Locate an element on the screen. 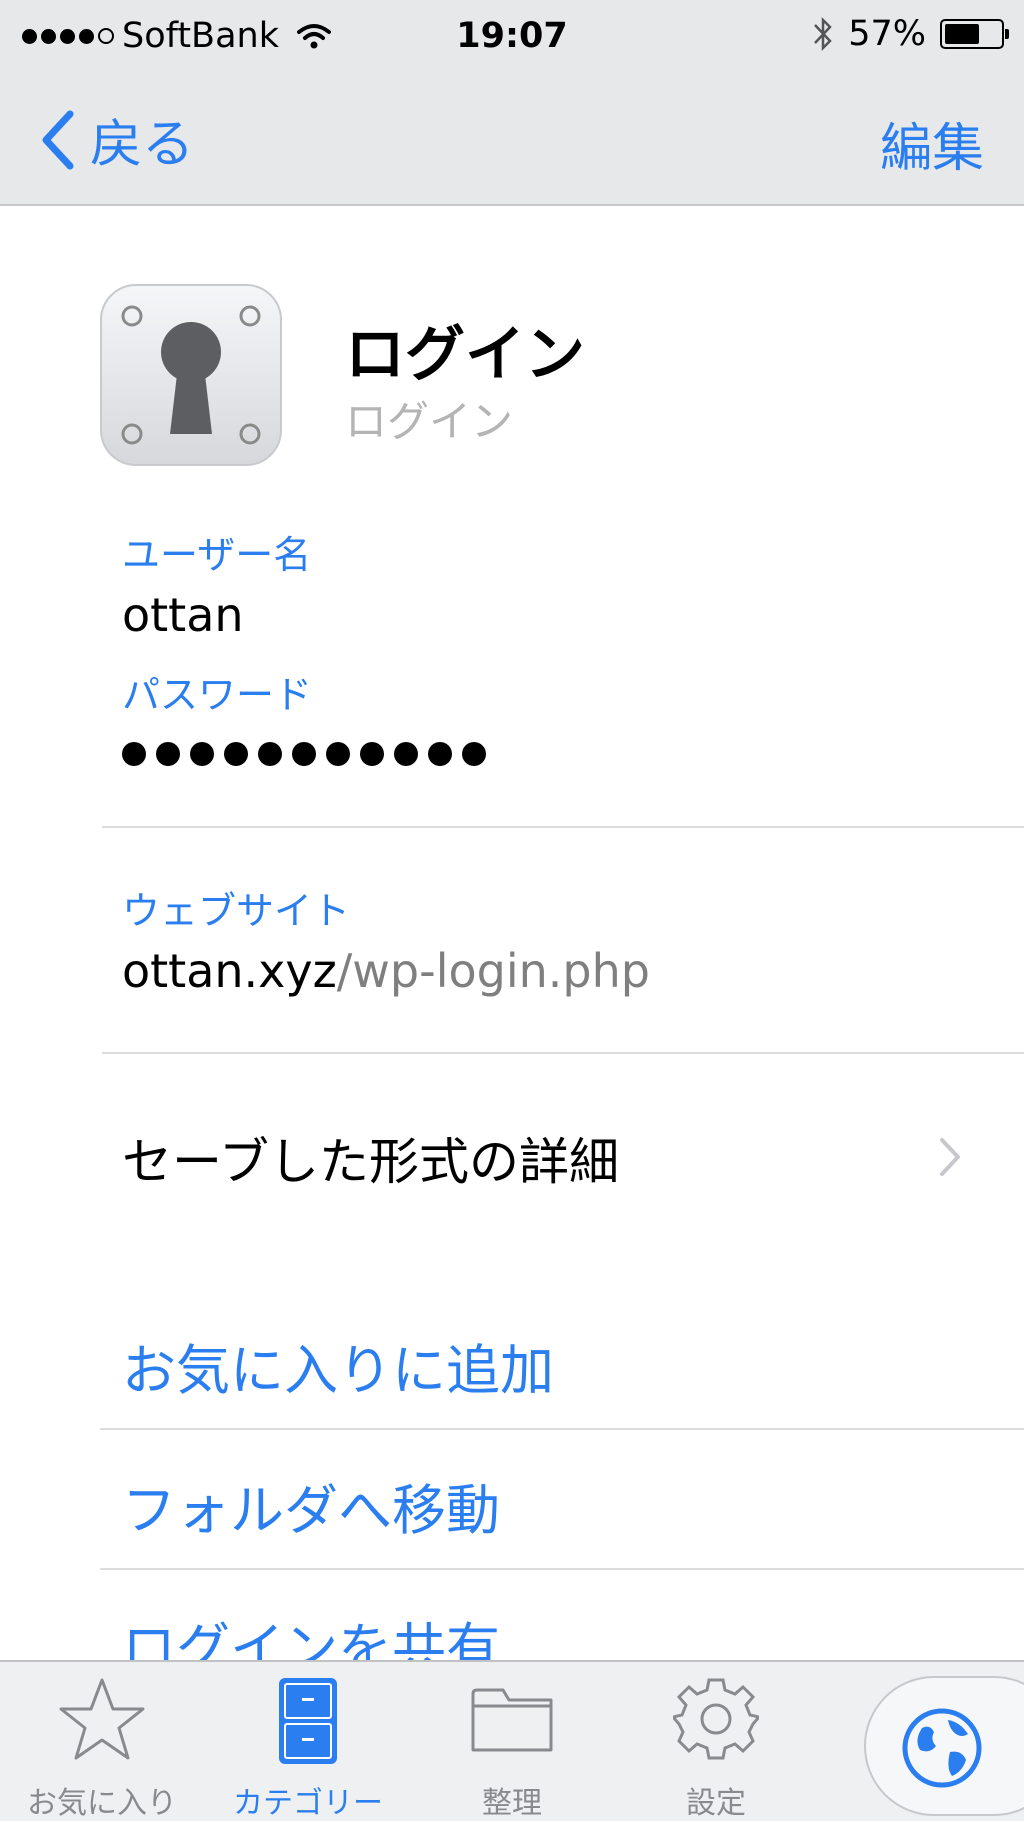 The height and width of the screenshot is (1822, 1024). star-icon is located at coordinates (102, 1719).